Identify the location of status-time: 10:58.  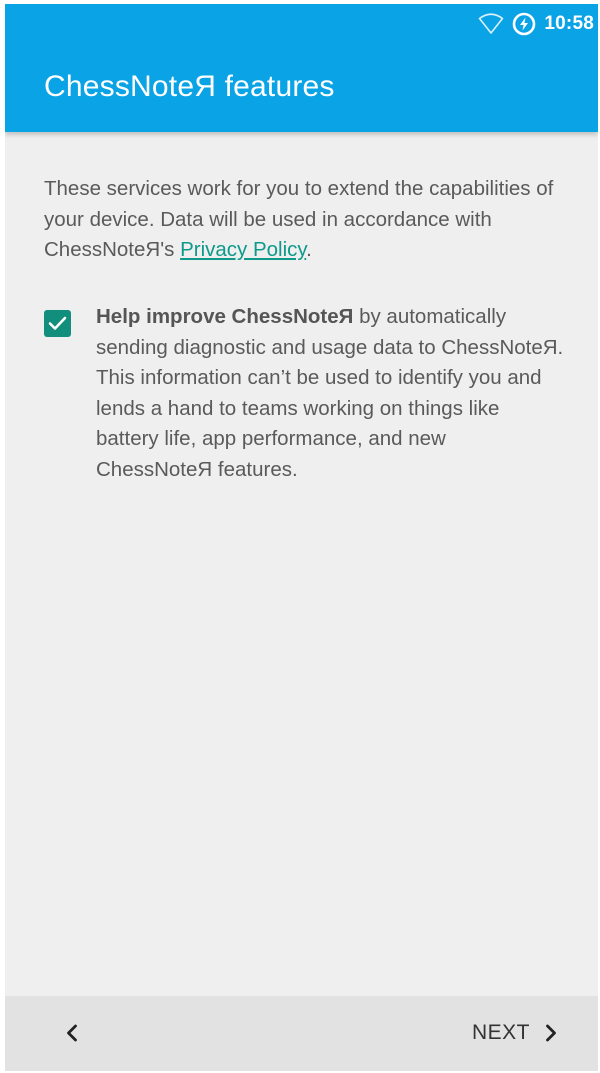
(569, 23).